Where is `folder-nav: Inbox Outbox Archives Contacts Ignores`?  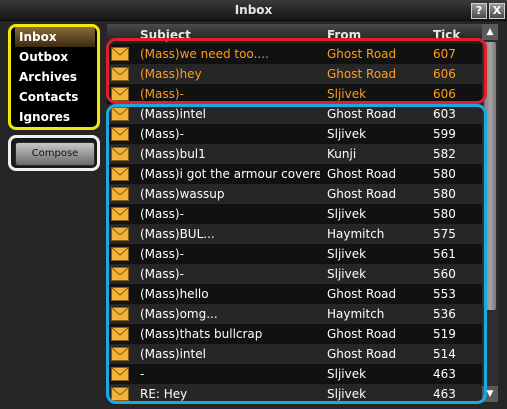 folder-nav: Inbox Outbox Archives Contacts Ignores is located at coordinates (54, 77).